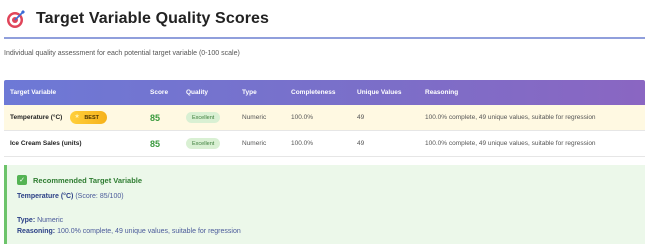  Describe the element at coordinates (99, 196) in the screenshot. I see `recommended-variable-score: (Score: 85/100)` at that location.